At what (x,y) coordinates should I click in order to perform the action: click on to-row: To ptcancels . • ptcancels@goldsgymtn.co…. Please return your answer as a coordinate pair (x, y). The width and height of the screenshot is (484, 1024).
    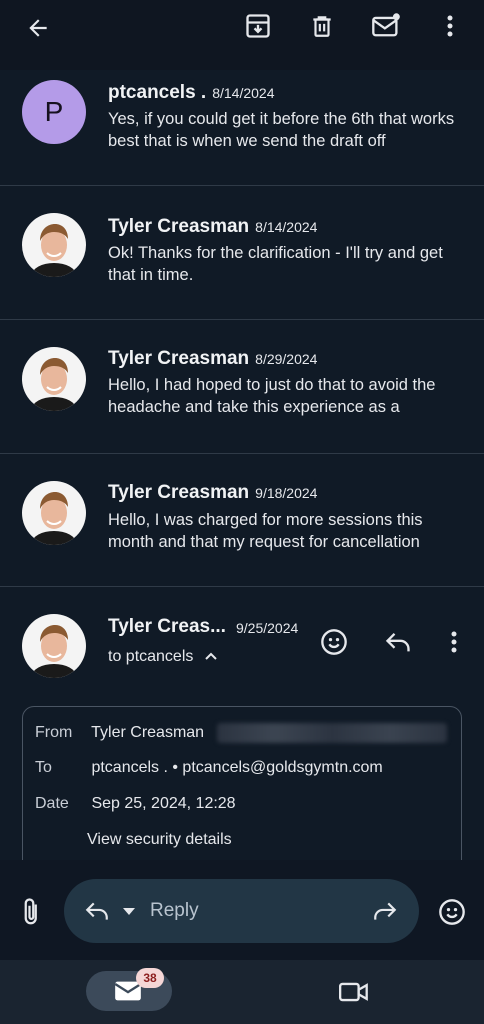
    Looking at the image, I should click on (209, 768).